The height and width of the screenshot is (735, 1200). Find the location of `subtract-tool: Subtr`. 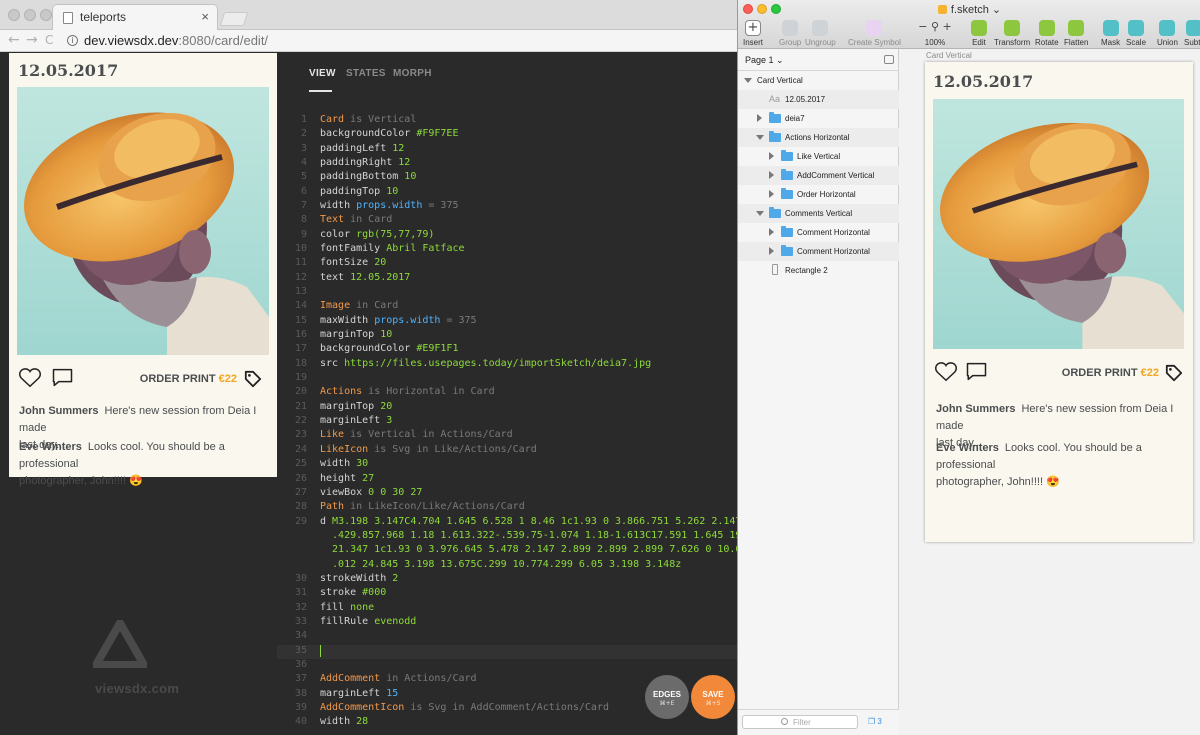

subtract-tool: Subtr is located at coordinates (1192, 33).